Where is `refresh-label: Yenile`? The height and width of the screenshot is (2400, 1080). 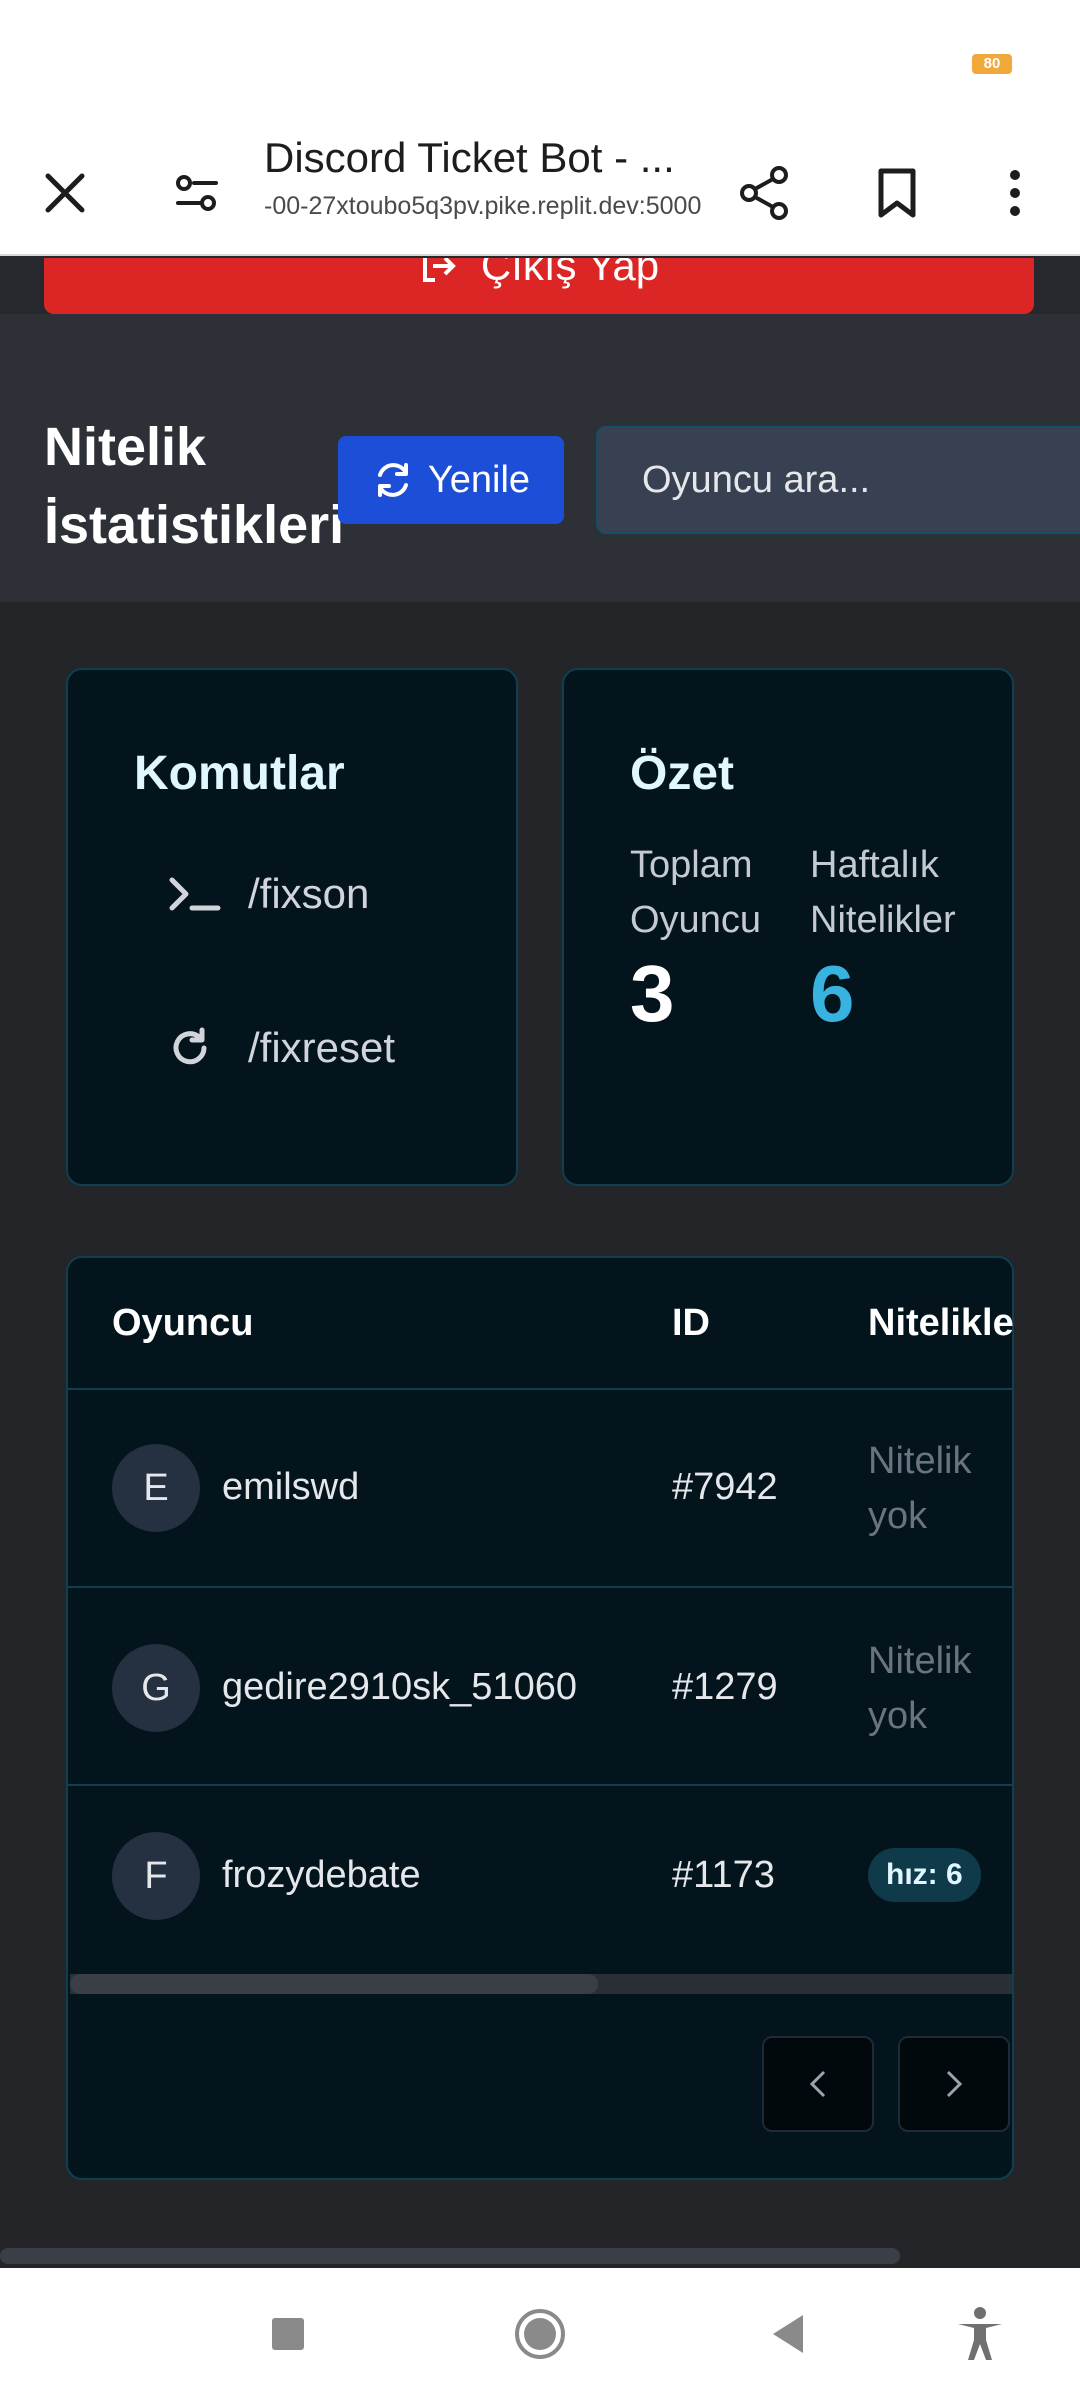
refresh-label: Yenile is located at coordinates (479, 479).